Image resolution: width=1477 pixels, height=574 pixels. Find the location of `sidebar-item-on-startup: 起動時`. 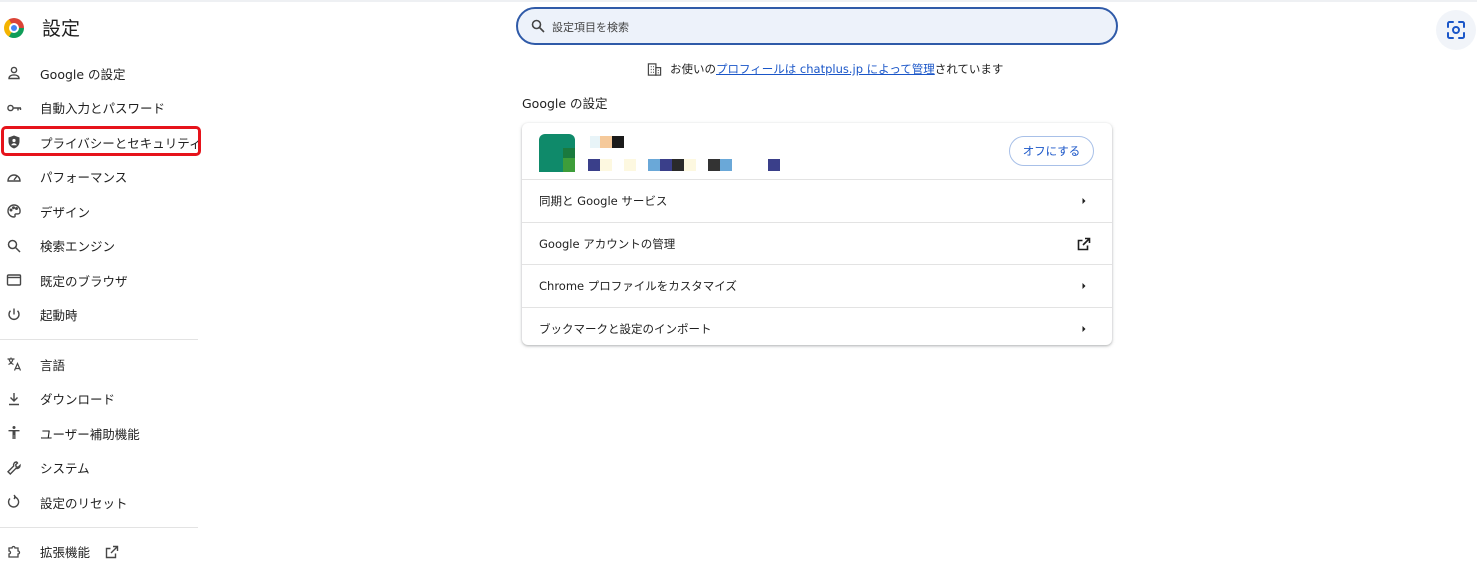

sidebar-item-on-startup: 起動時 is located at coordinates (103, 315).